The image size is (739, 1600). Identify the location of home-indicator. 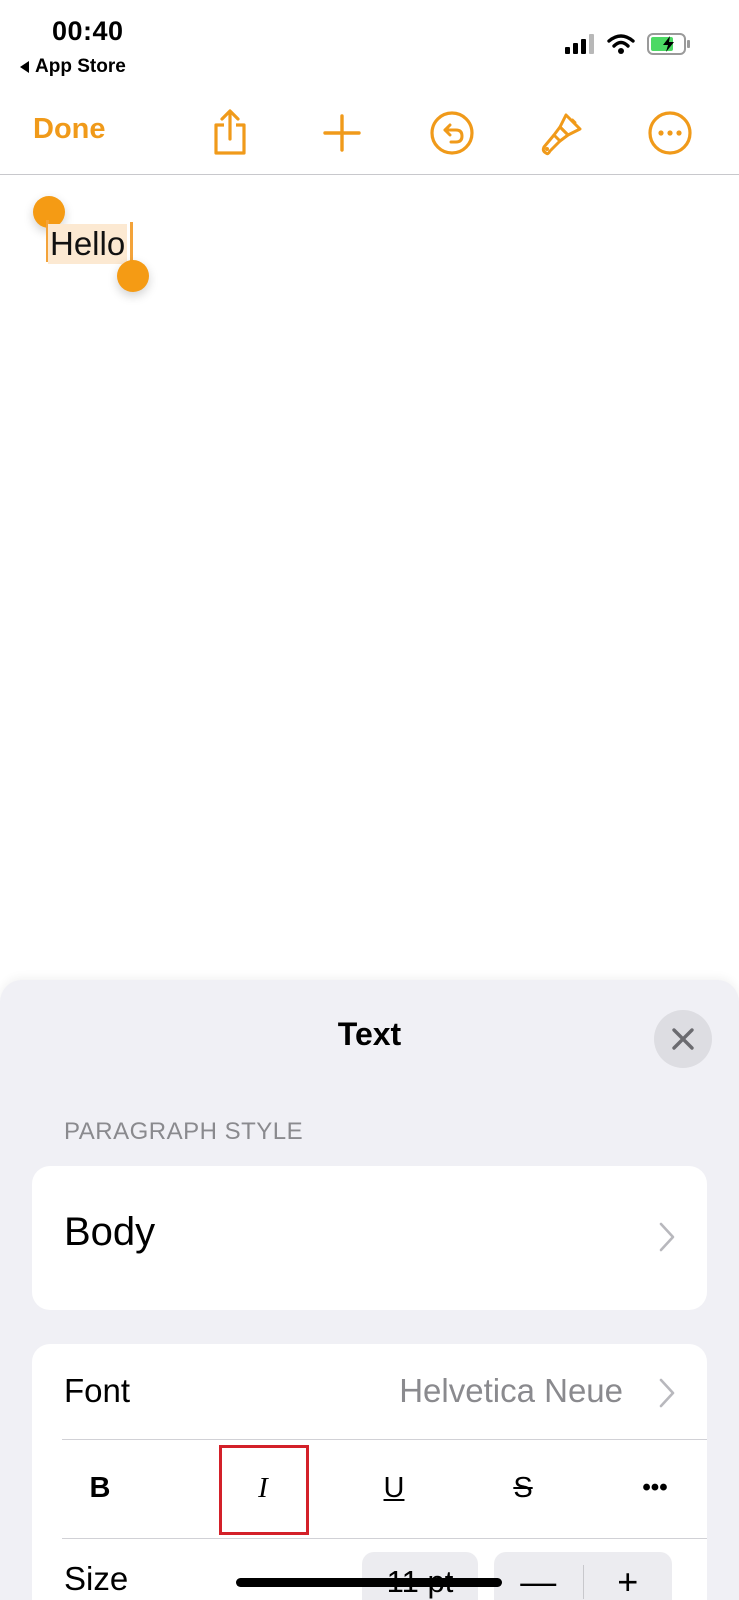
(369, 1582).